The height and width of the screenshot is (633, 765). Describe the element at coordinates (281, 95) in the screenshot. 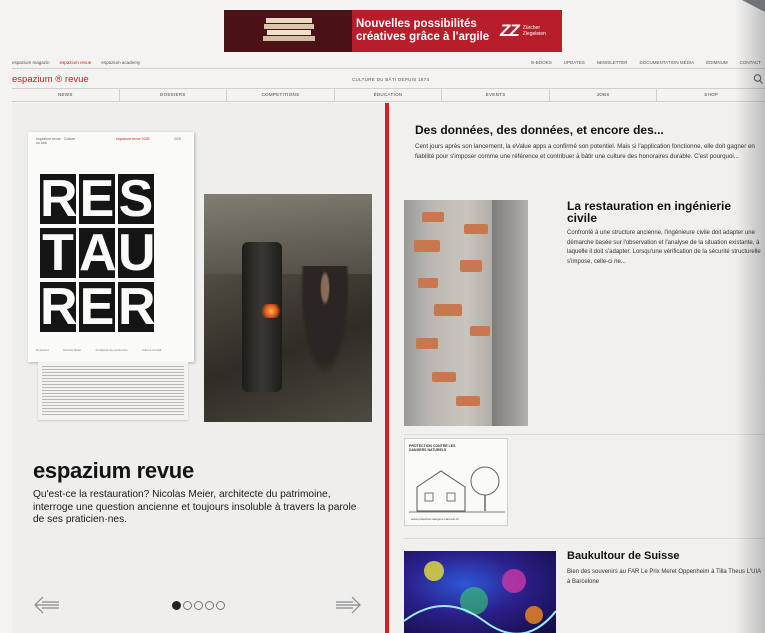

I see `nav-competitions: COMPETITIONS` at that location.